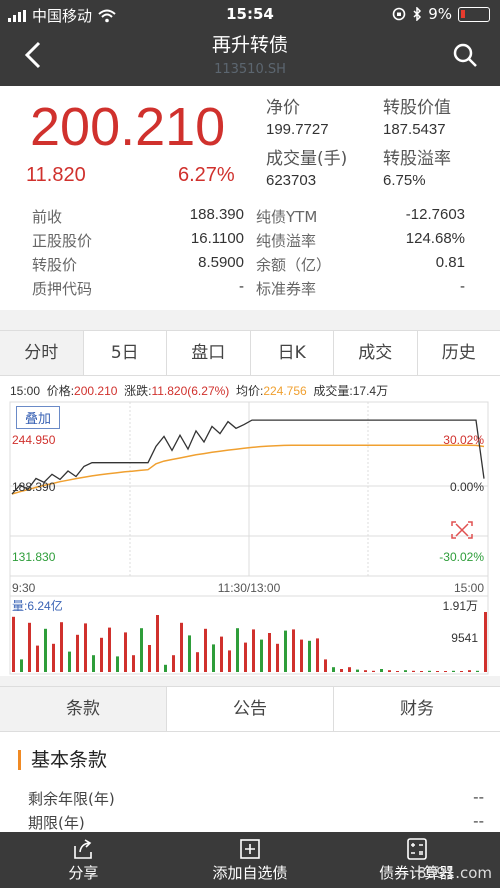 The image size is (500, 888). I want to click on tab-history: 历史, so click(459, 353).